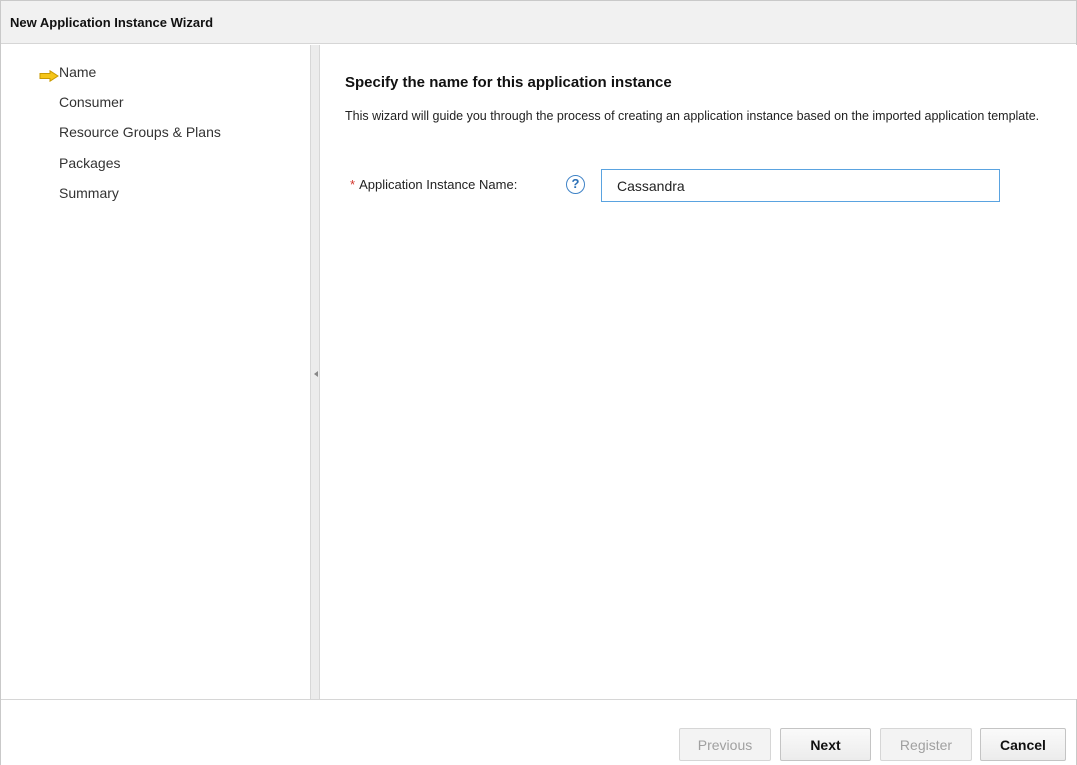 This screenshot has width=1077, height=765. I want to click on instance-name-input, so click(800, 185).